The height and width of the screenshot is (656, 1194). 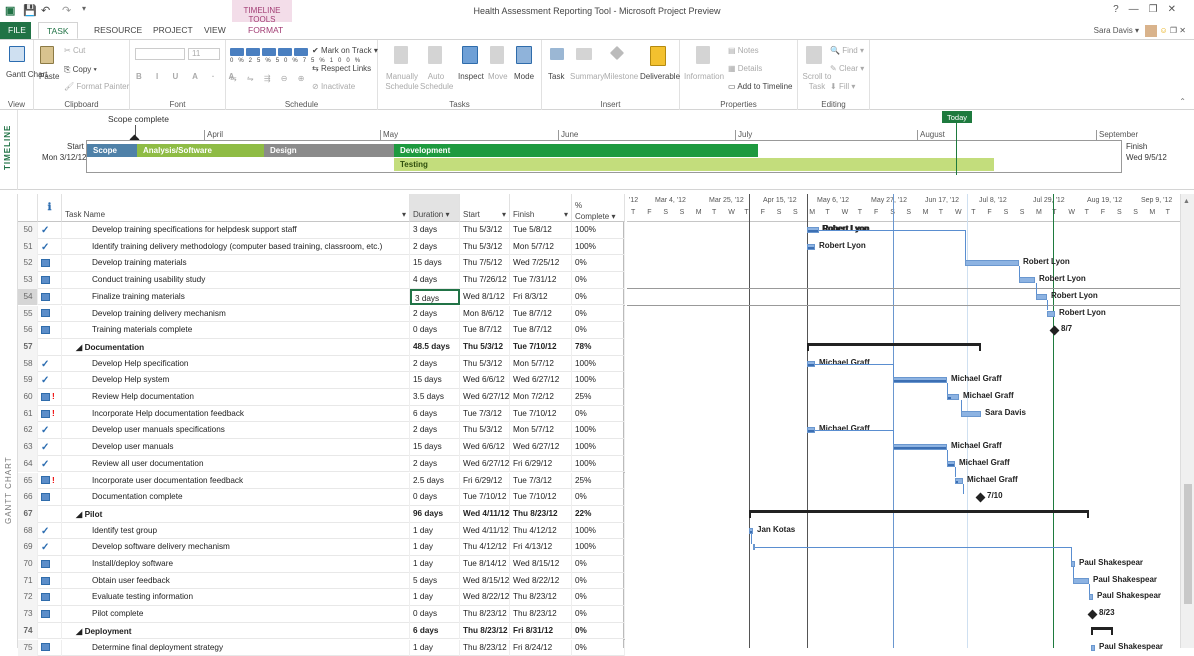 What do you see at coordinates (1121, 9) in the screenshot?
I see `help-icon: ?` at bounding box center [1121, 9].